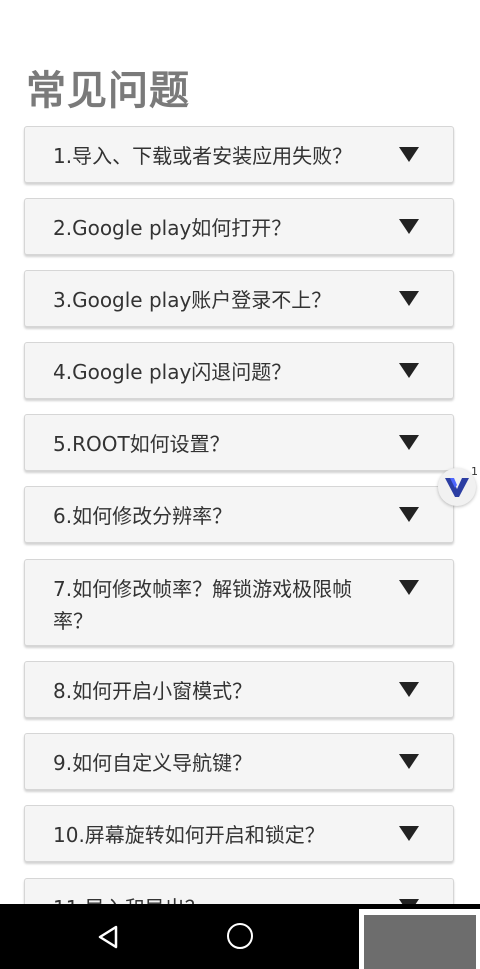 This screenshot has width=480, height=969. What do you see at coordinates (239, 514) in the screenshot?
I see `faq-item-6: 6.如何修改分辨率？` at bounding box center [239, 514].